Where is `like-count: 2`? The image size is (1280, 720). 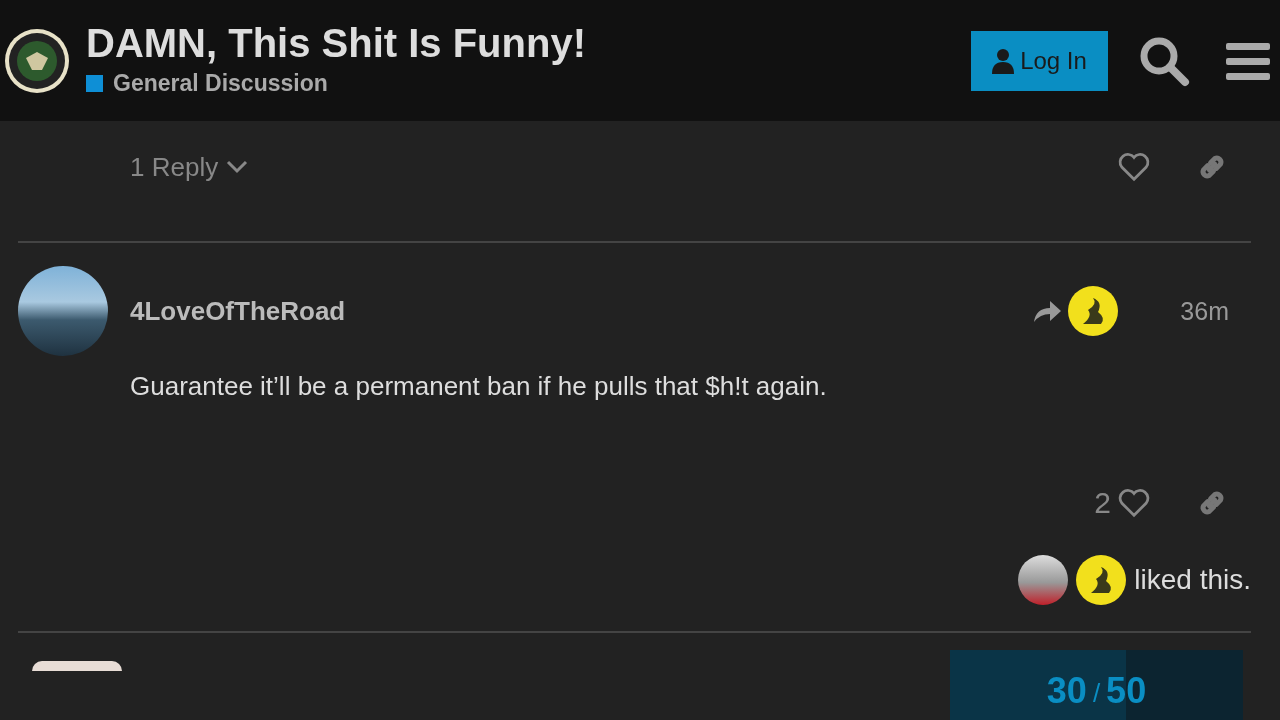
like-count: 2 is located at coordinates (1102, 503).